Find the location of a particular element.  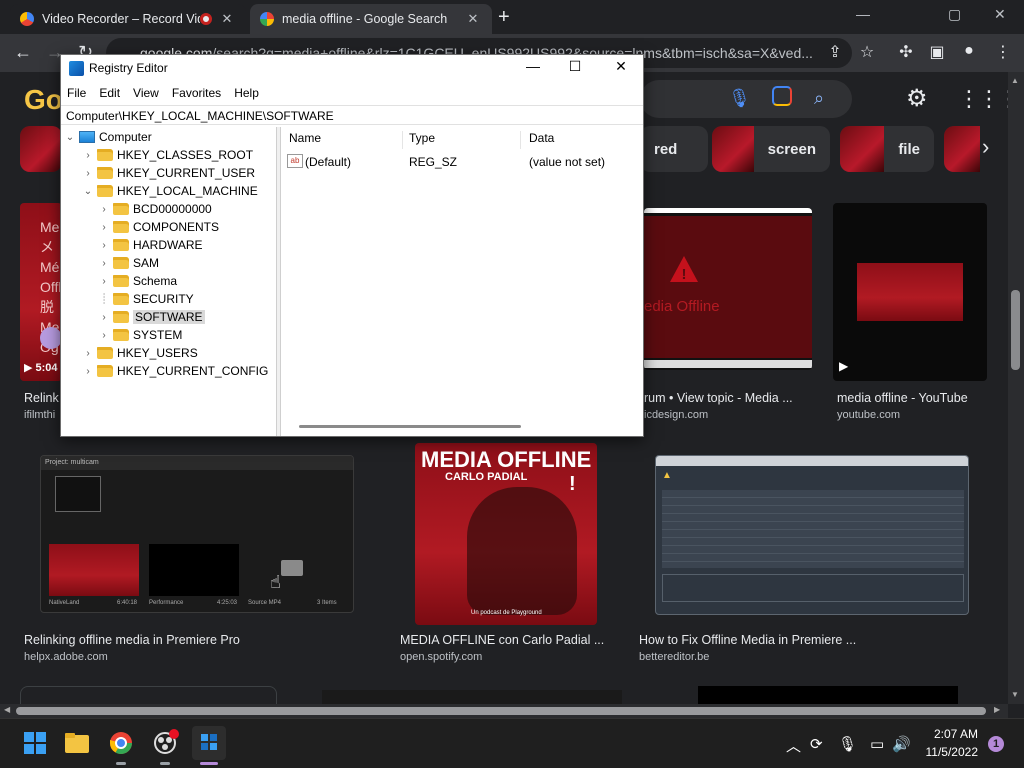

tree-node-hkcr: › HKEY_CLASSES_ROOT is located at coordinates (167, 155).